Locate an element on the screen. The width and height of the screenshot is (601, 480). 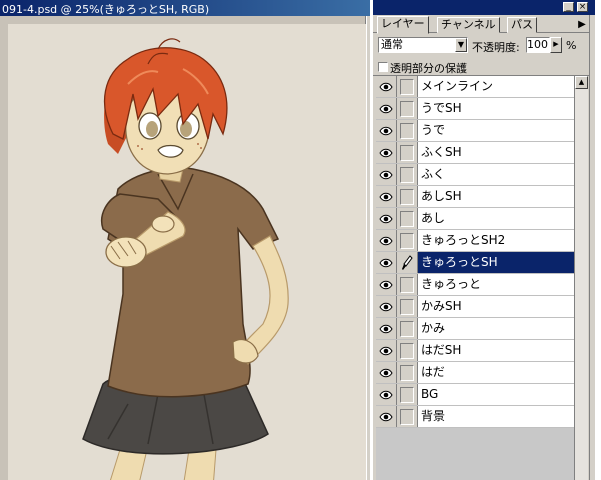
layer-list-scrollbar: ▲ is located at coordinates (581, 278).